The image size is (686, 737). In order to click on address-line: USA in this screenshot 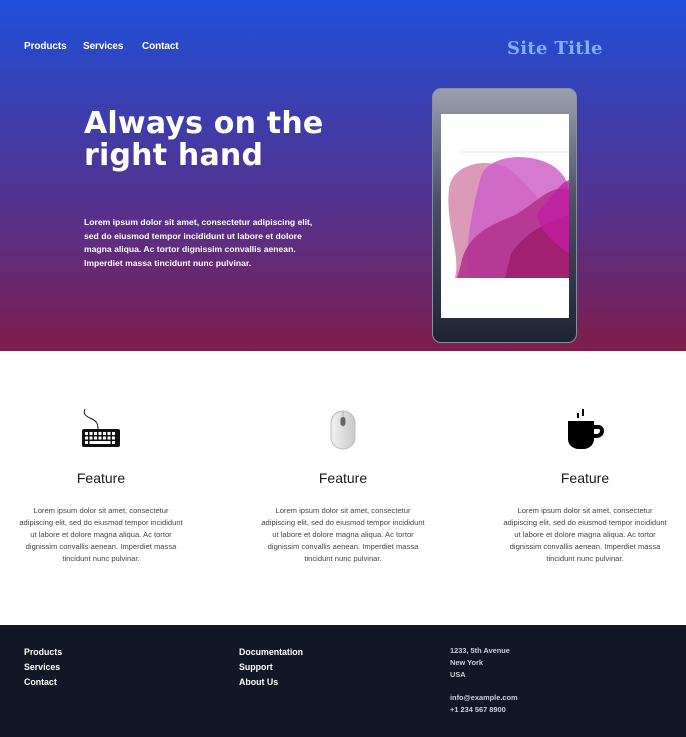, I will do `click(458, 674)`.